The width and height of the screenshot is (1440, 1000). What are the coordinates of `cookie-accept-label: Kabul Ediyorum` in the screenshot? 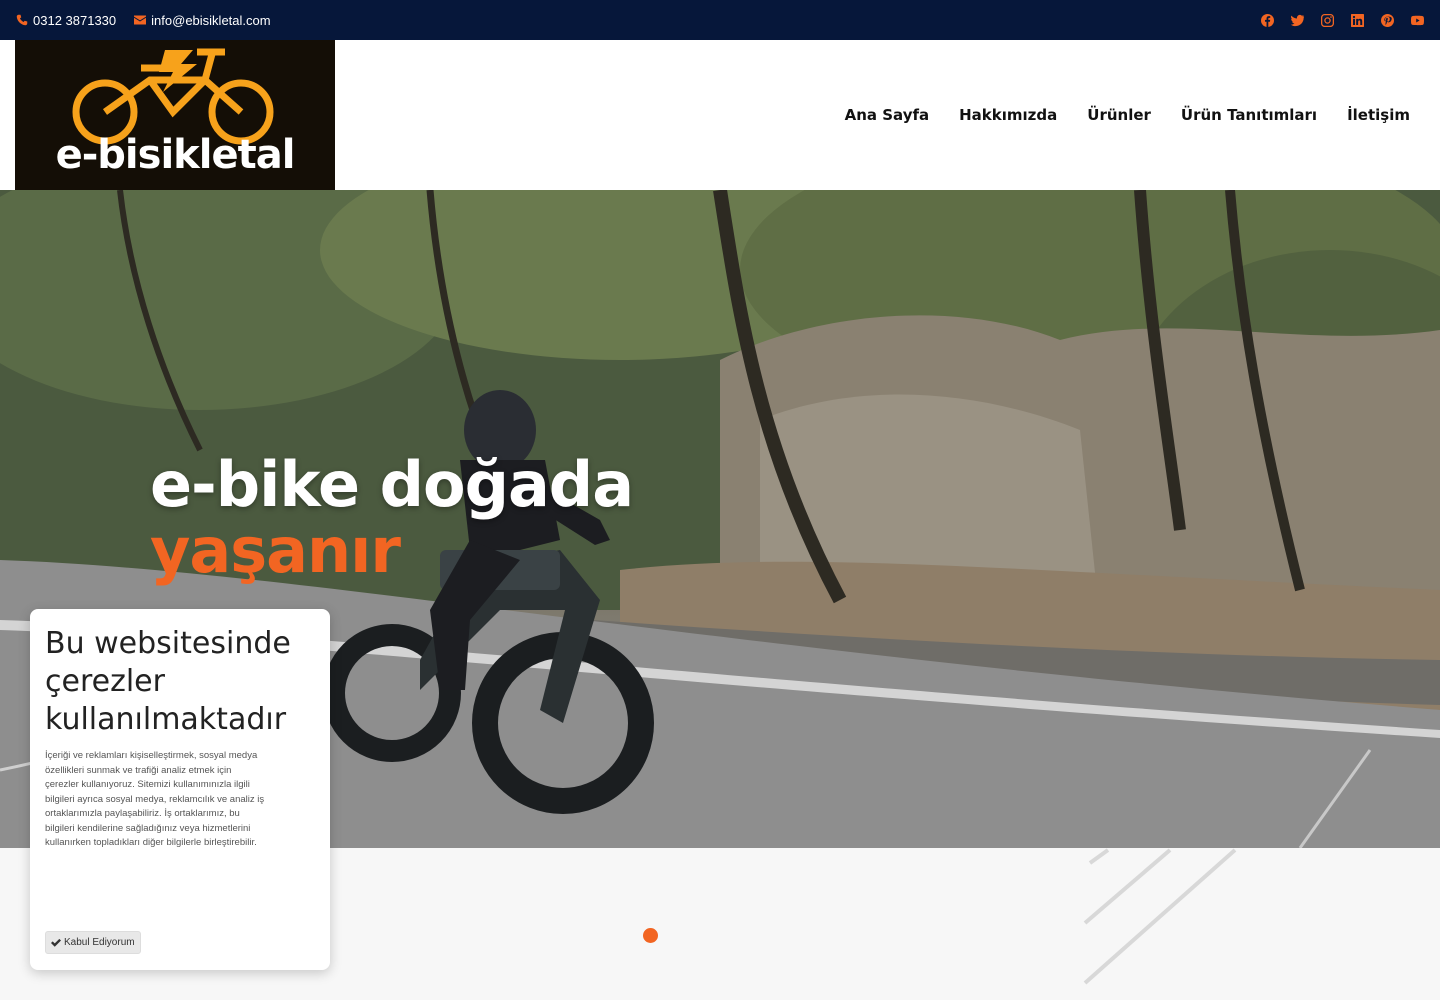 It's located at (99, 942).